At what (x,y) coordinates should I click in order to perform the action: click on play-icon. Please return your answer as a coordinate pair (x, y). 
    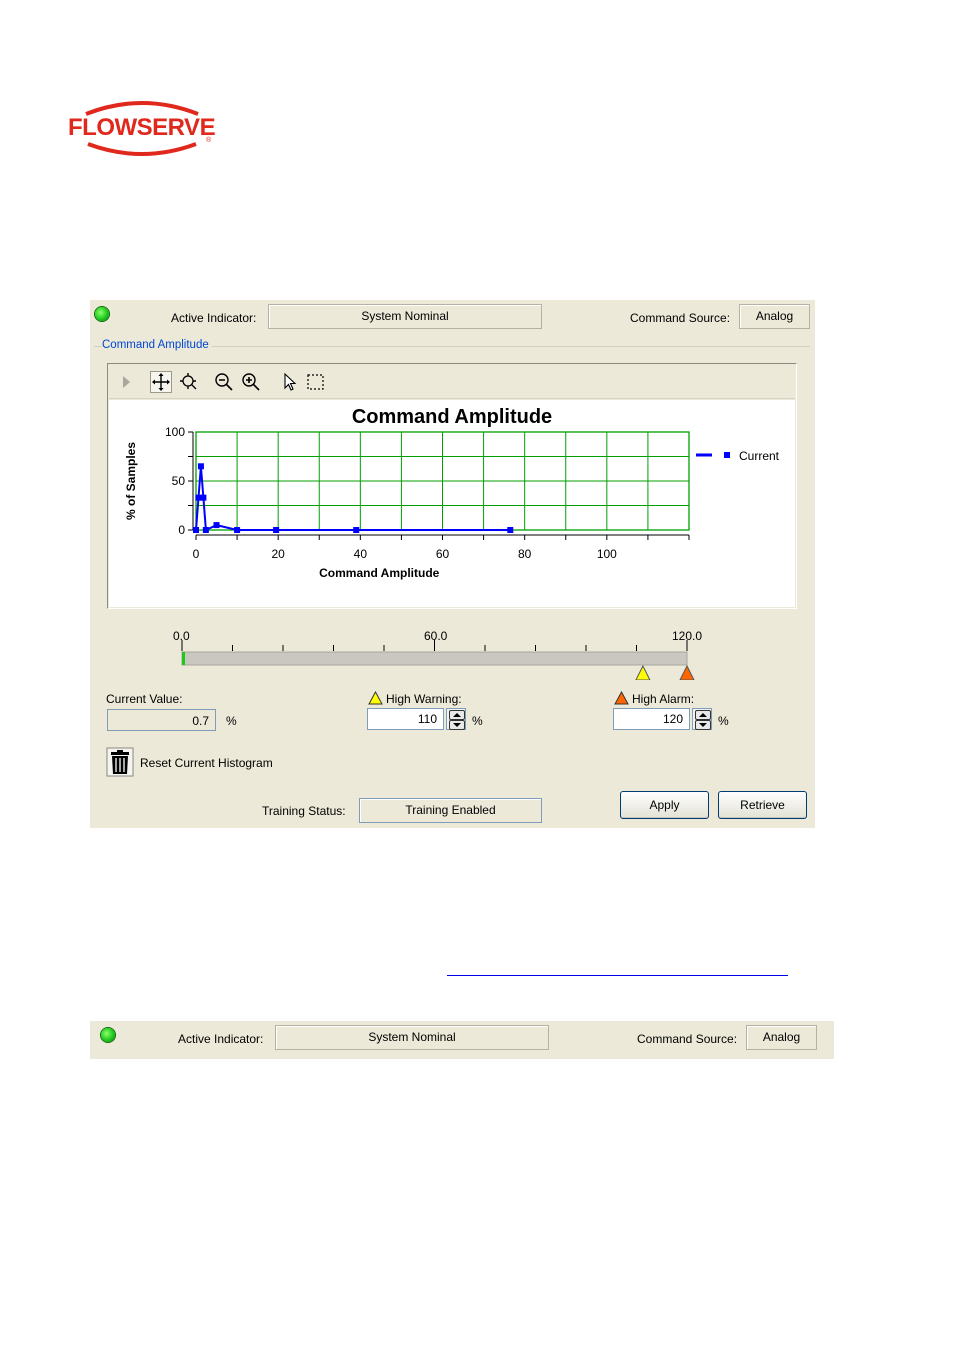
    Looking at the image, I should click on (128, 382).